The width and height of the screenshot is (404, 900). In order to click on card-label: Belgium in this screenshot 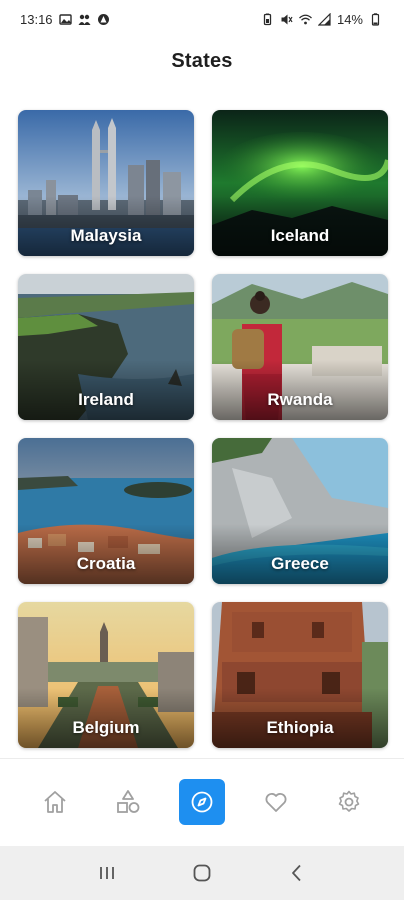, I will do `click(106, 727)`.